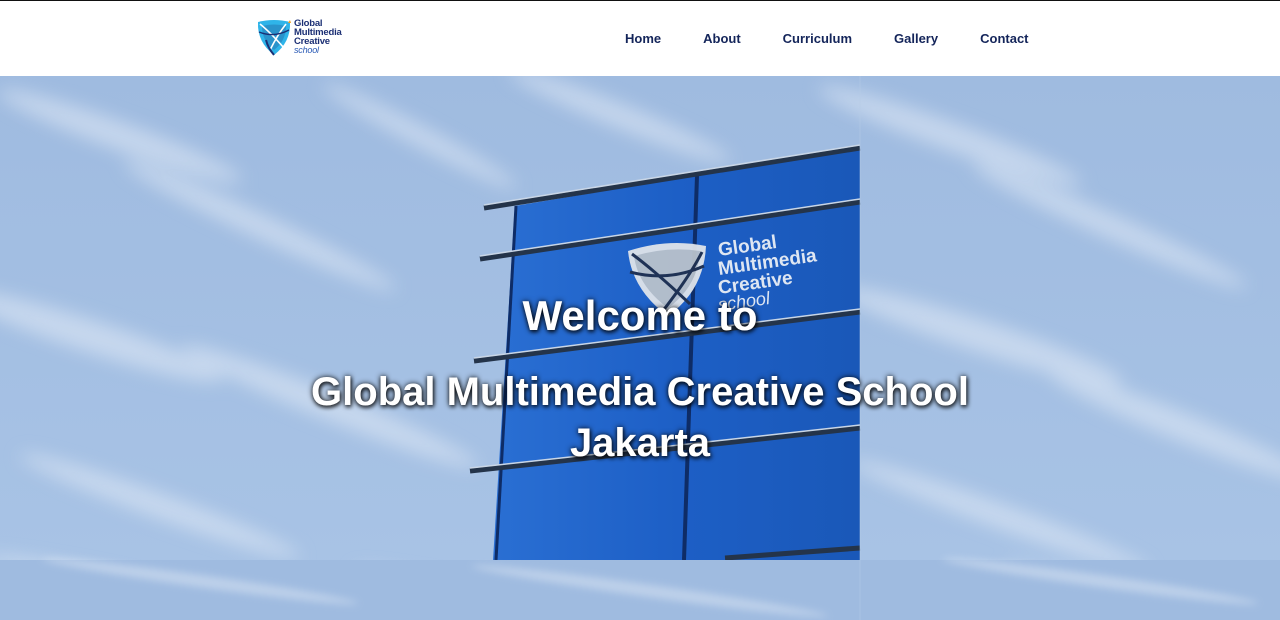  I want to click on nav-home: Home, so click(643, 38).